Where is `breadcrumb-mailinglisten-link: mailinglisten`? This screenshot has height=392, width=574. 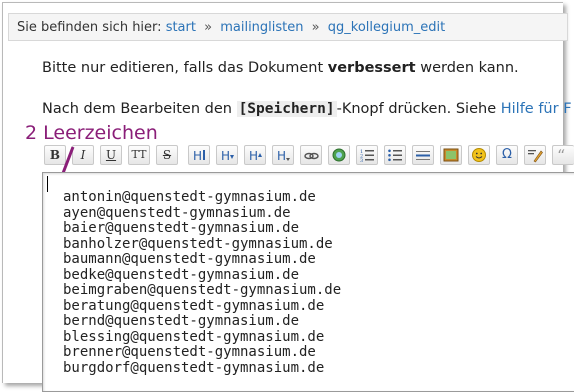 breadcrumb-mailinglisten-link: mailinglisten is located at coordinates (261, 27).